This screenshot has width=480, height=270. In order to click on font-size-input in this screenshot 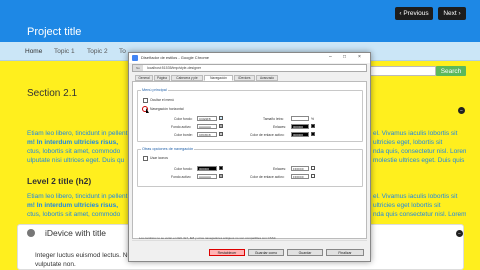, I will do `click(300, 118)`.